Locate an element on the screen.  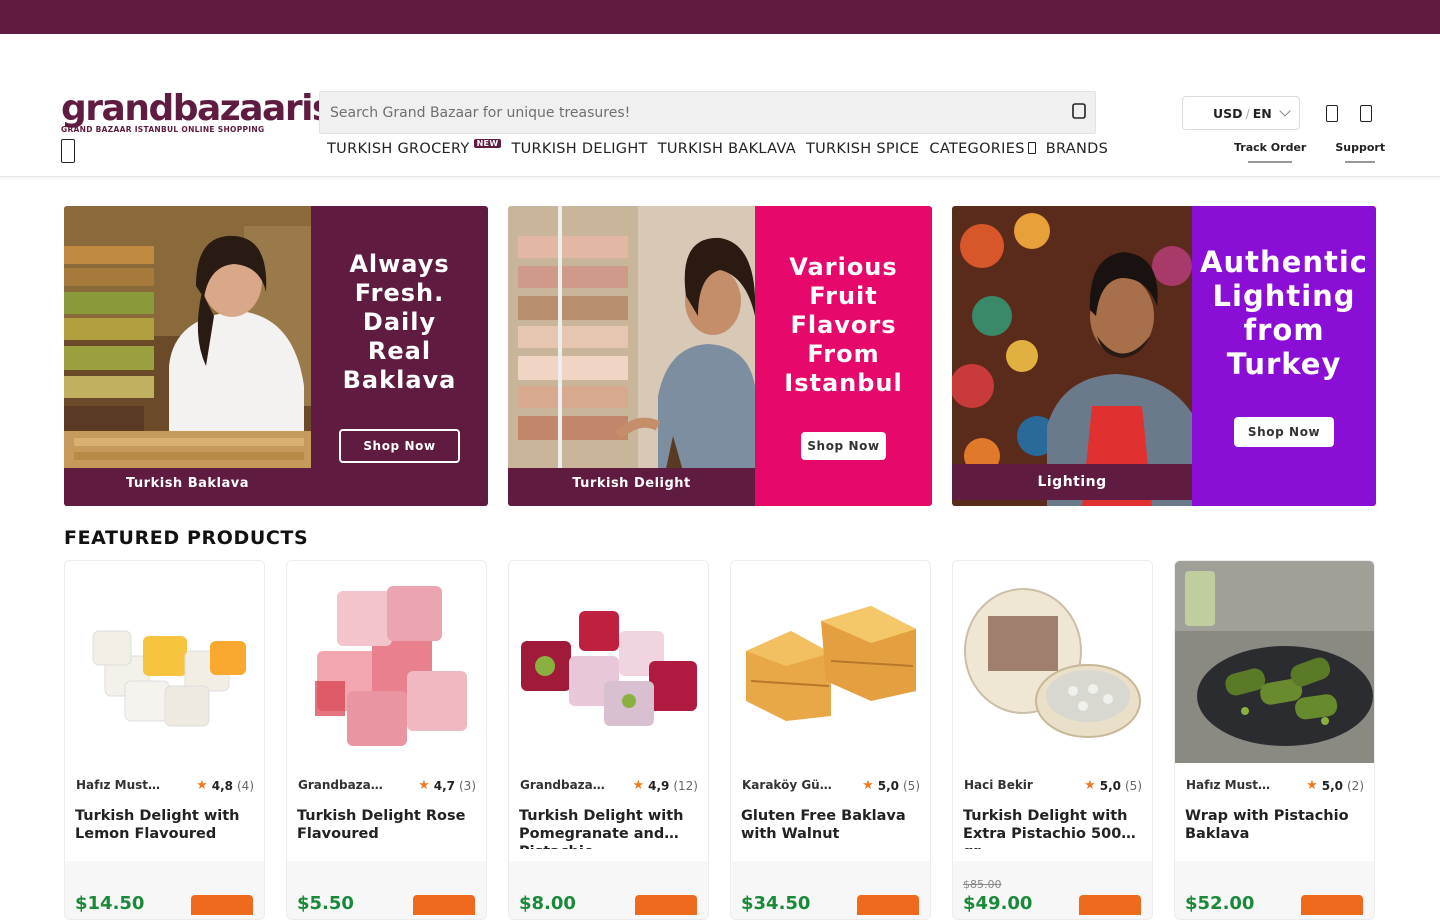
banner-image: Turkish Baklava is located at coordinates (187, 356).